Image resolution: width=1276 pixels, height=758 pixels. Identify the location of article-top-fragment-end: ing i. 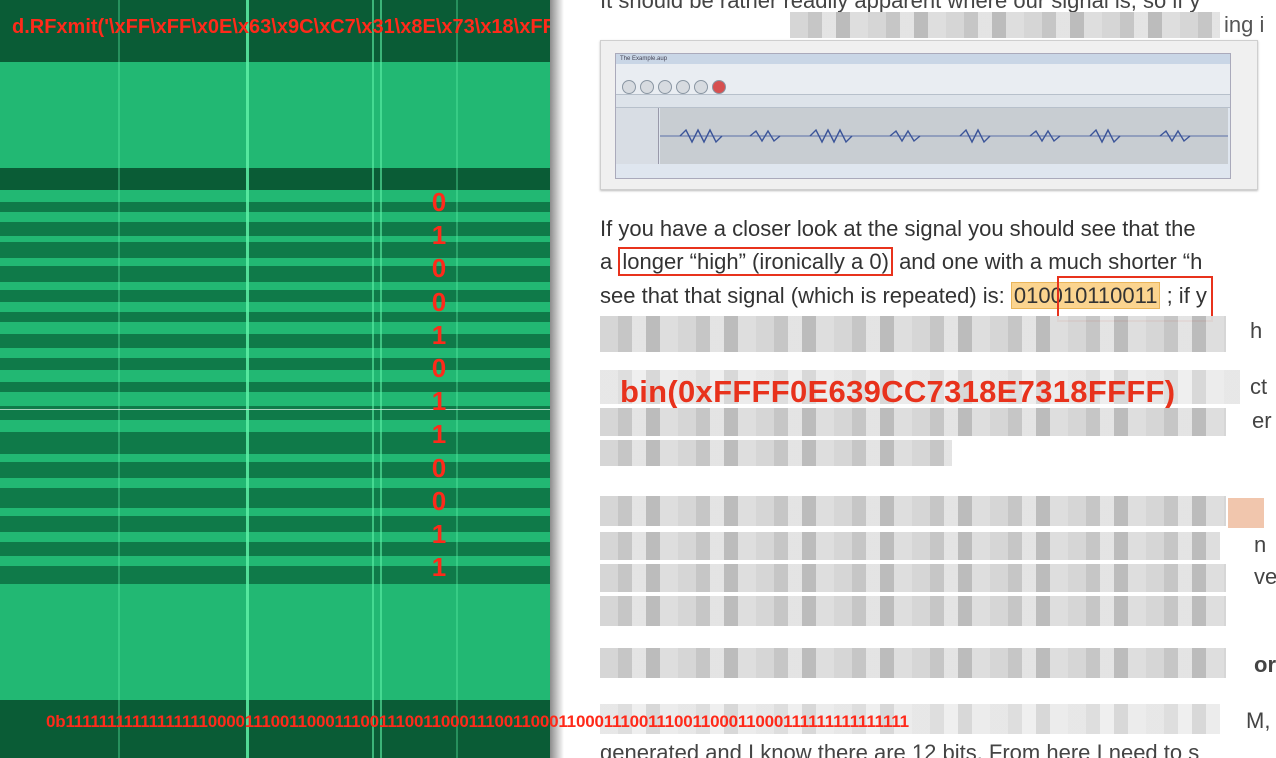
(1244, 24).